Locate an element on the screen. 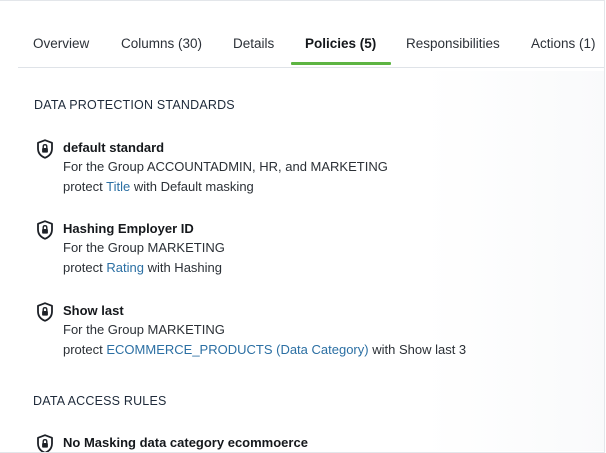 The height and width of the screenshot is (453, 606). policy-protect-line: protect Rating with Hashing is located at coordinates (144, 268).